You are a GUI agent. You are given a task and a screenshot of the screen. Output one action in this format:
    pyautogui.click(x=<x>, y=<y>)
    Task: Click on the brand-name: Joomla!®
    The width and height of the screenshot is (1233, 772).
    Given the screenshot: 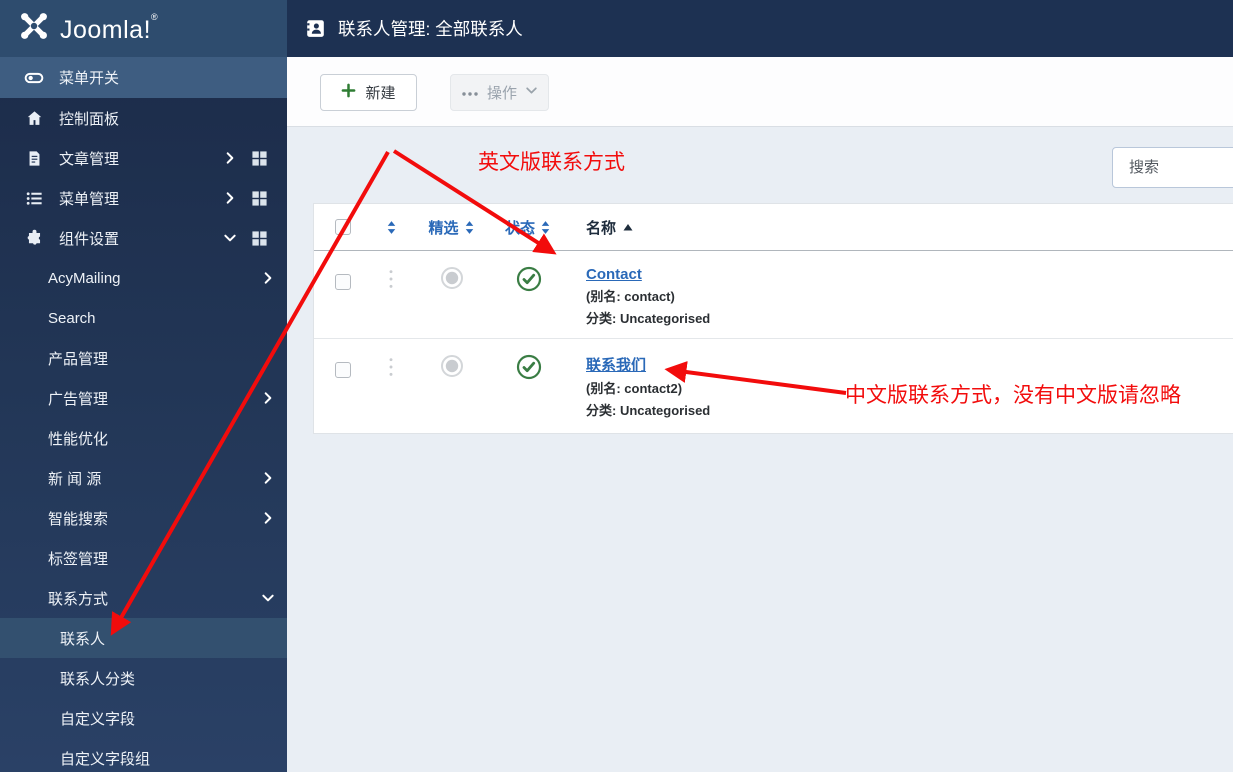 What is the action you would take?
    pyautogui.click(x=109, y=28)
    